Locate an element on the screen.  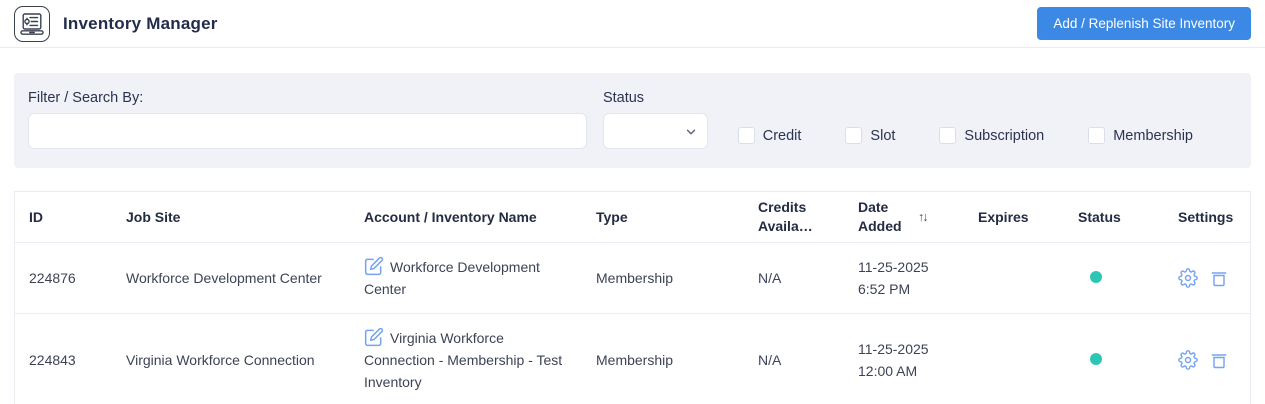
cell-job-site: Virginia Workforce Connection is located at coordinates (220, 360).